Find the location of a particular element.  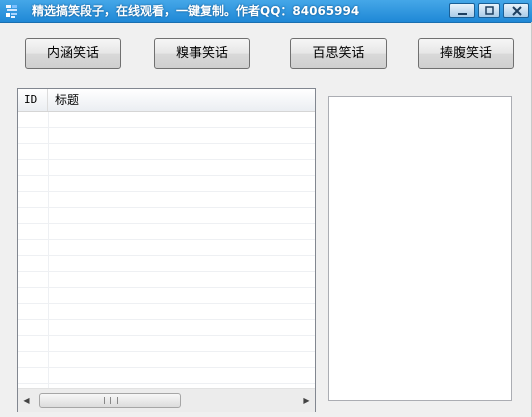

scrollbar-thumb is located at coordinates (110, 400).